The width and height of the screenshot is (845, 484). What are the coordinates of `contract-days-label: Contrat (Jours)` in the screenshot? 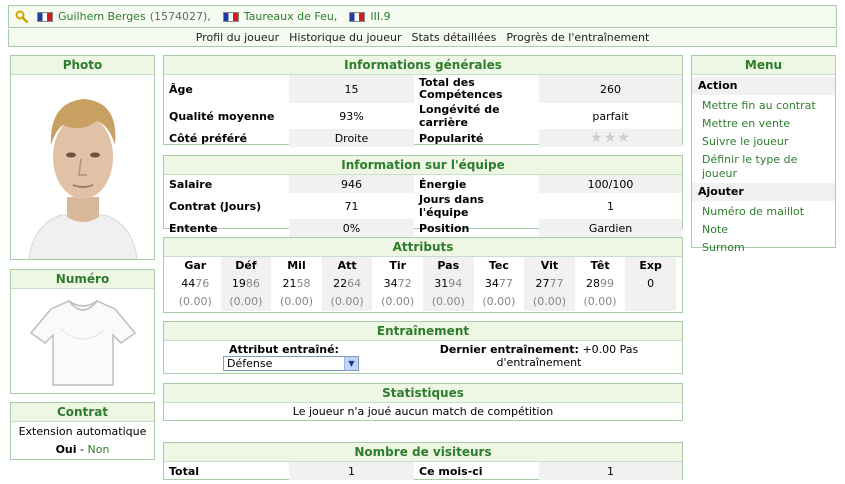 It's located at (215, 206).